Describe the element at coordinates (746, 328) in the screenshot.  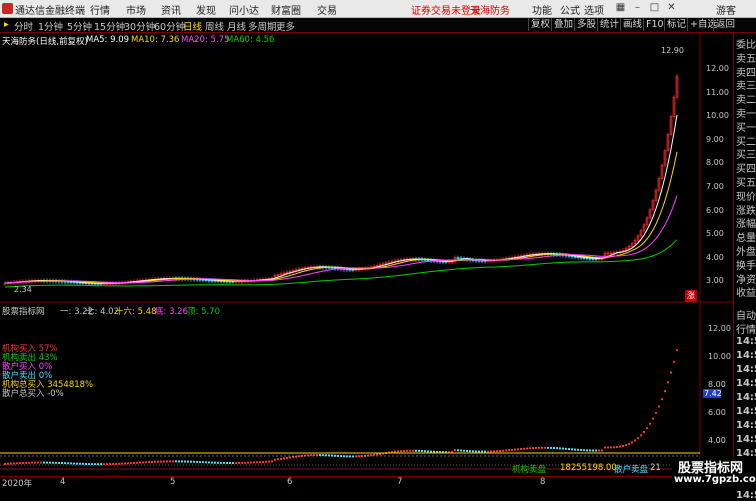
I see `lower-field-1: 行情` at that location.